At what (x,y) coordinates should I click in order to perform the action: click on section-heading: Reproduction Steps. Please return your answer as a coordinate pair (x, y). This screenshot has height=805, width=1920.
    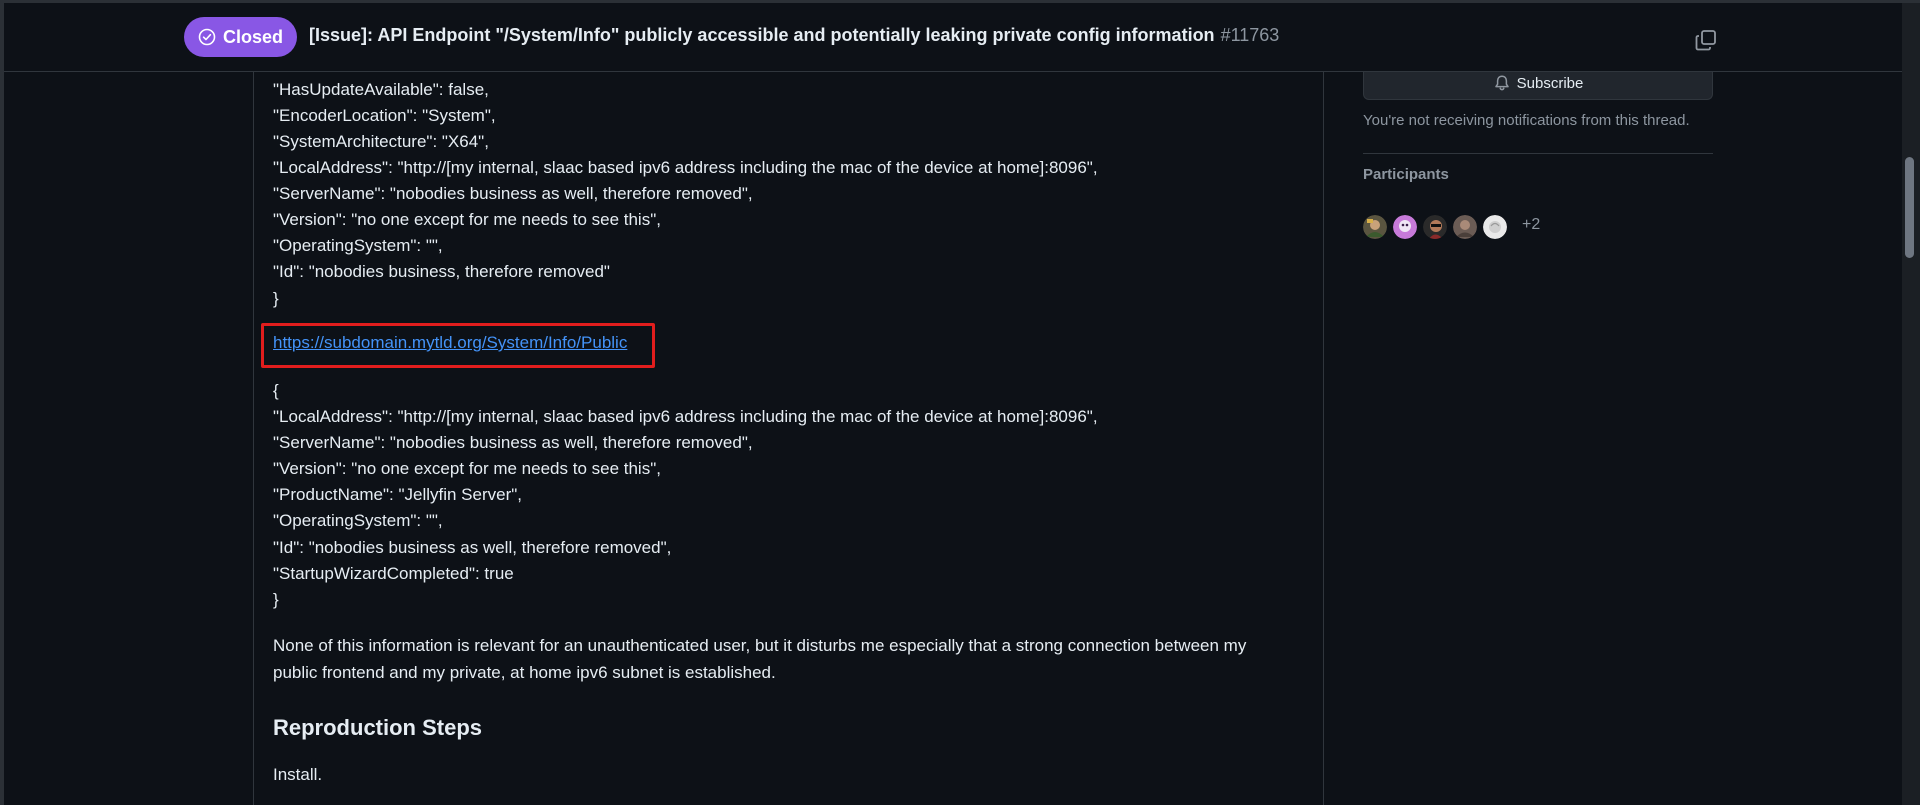
    Looking at the image, I should click on (378, 727).